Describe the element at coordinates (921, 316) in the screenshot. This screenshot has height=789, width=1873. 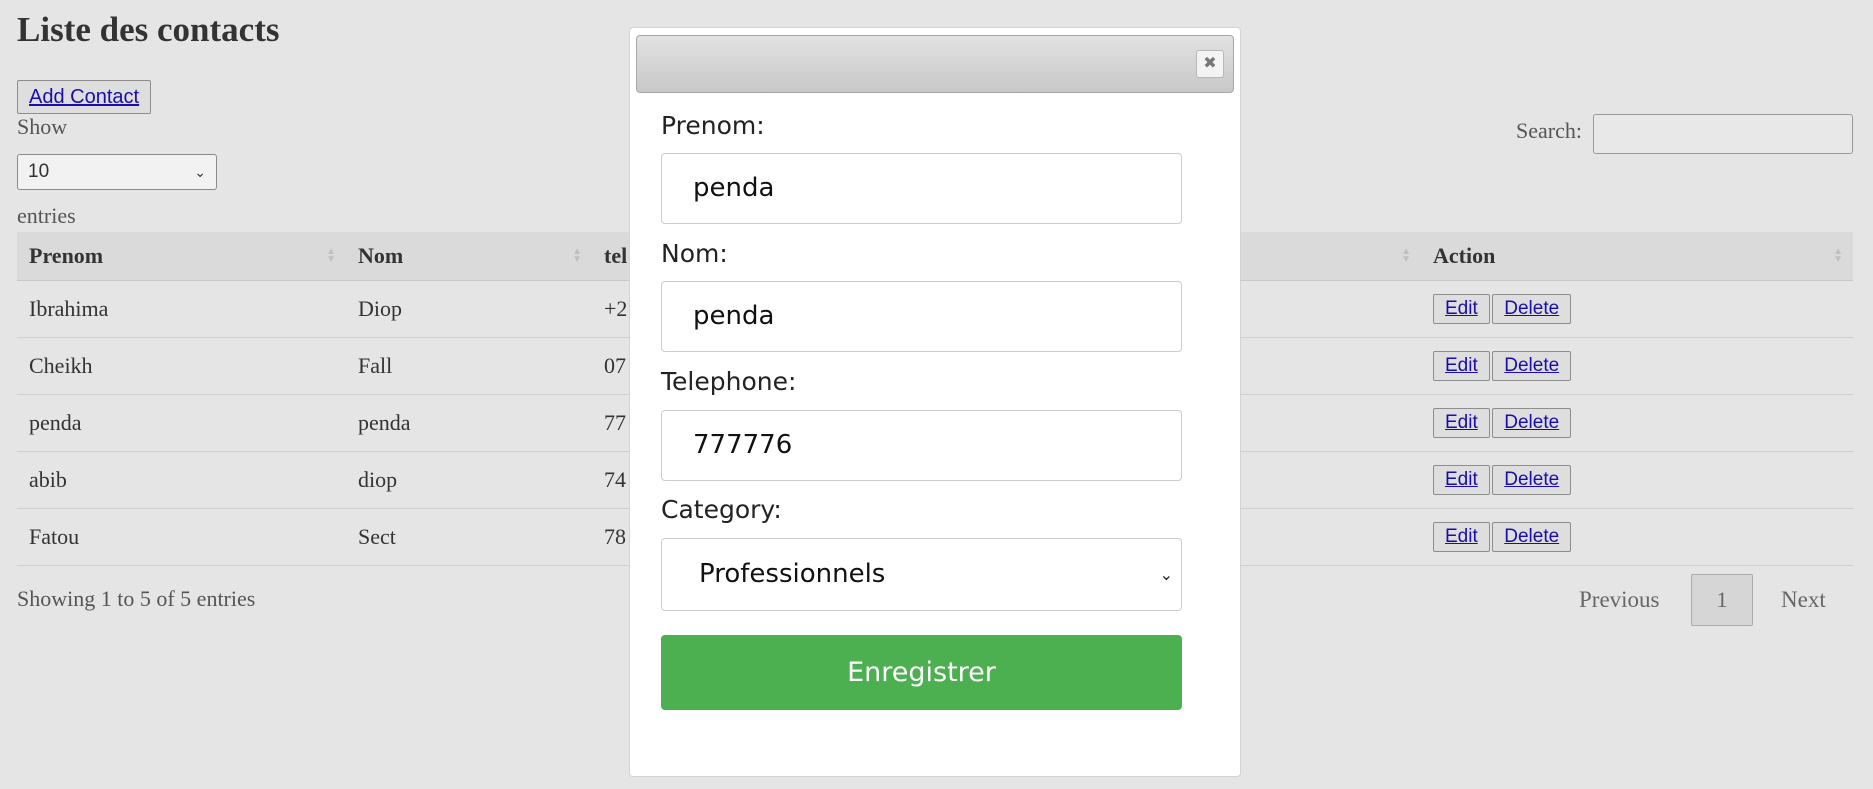
I see `nom-input: penda` at that location.